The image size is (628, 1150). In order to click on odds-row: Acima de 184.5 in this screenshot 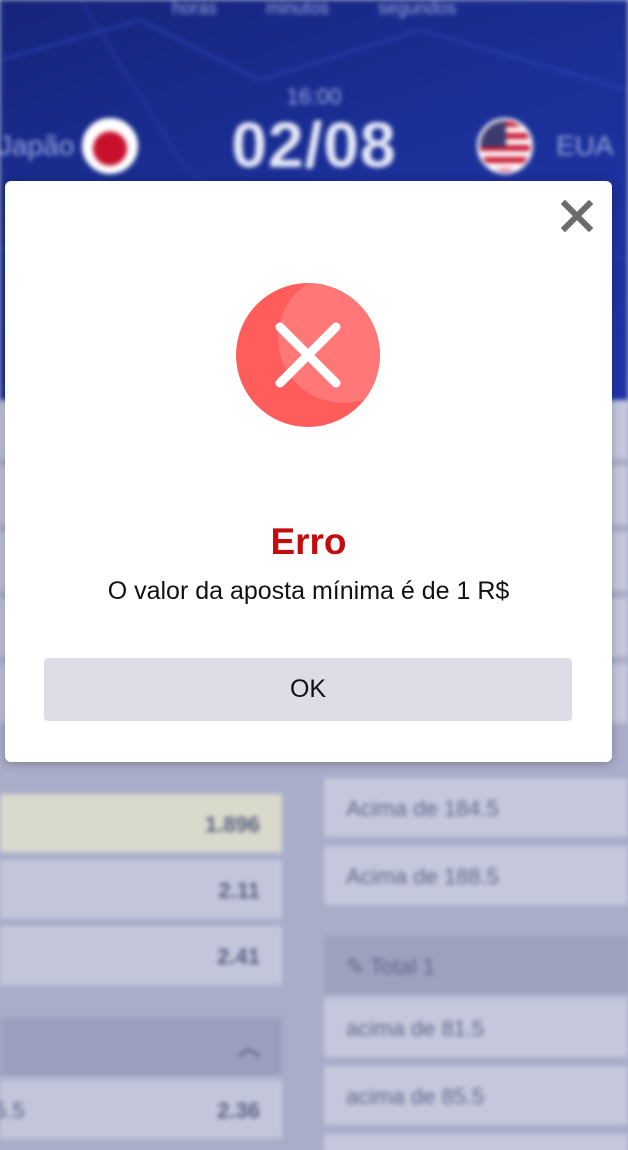, I will do `click(476, 808)`.